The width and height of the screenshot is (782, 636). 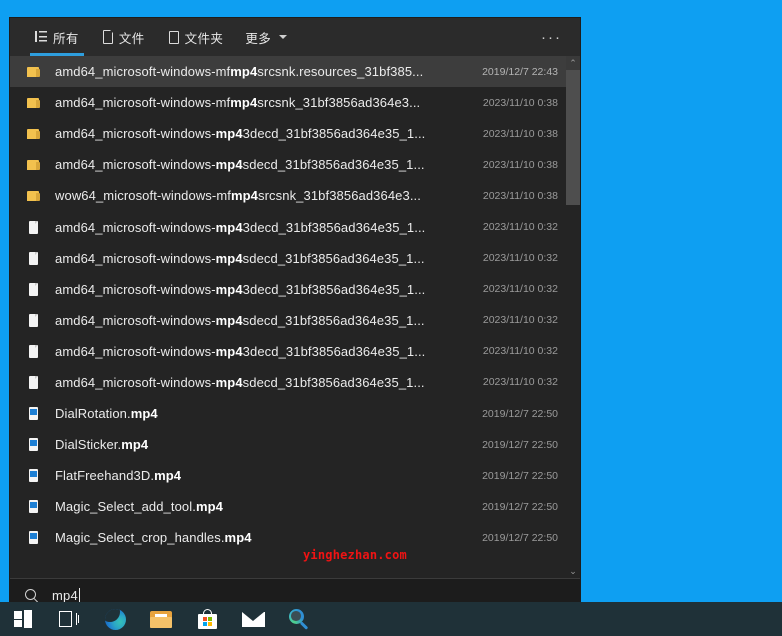 I want to click on file-explorer-button, so click(x=161, y=619).